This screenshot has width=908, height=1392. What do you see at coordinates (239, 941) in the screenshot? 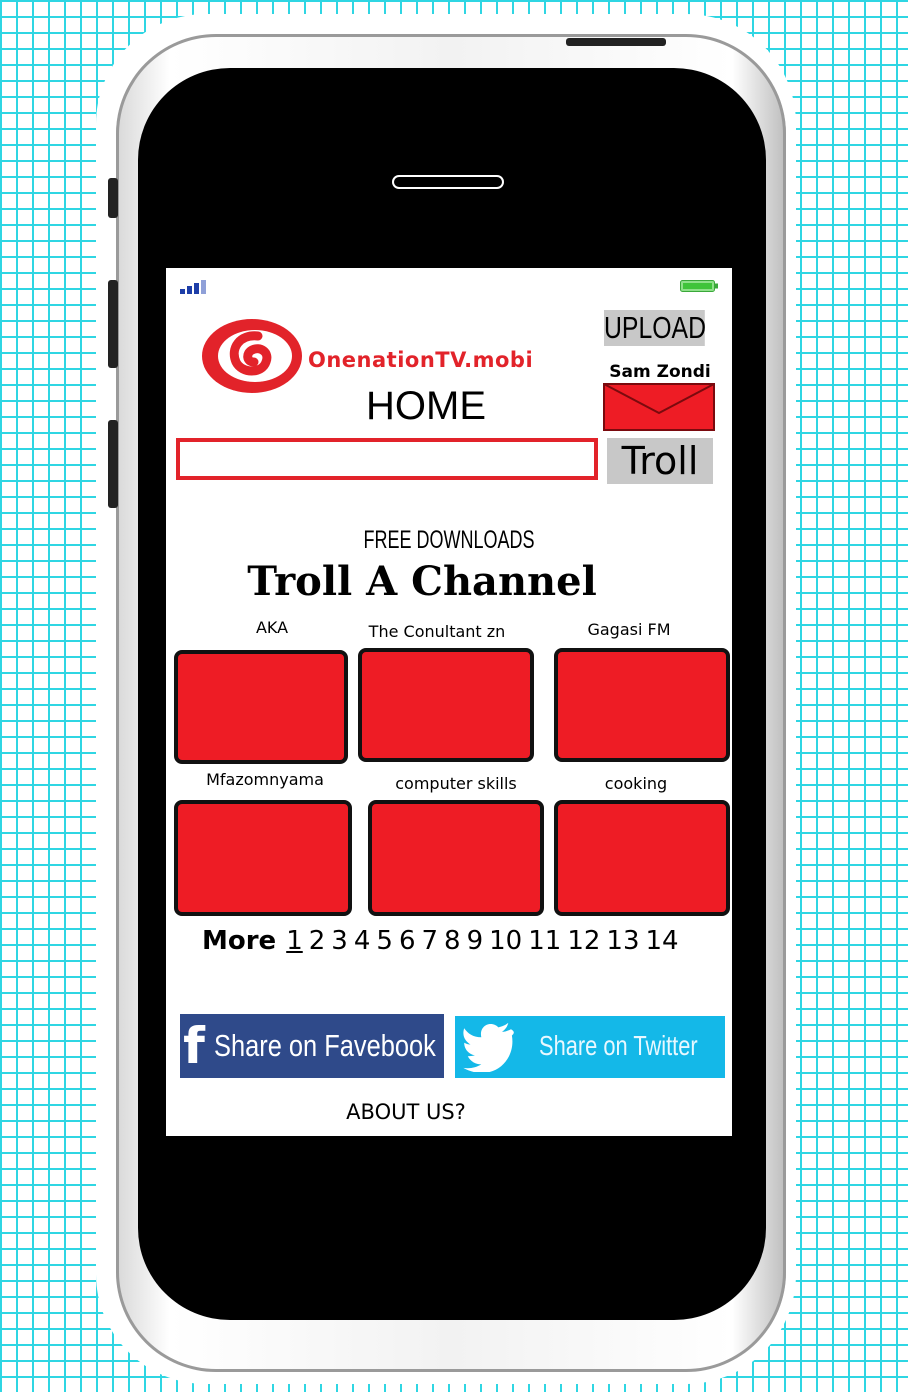
I see `more-label: More` at bounding box center [239, 941].